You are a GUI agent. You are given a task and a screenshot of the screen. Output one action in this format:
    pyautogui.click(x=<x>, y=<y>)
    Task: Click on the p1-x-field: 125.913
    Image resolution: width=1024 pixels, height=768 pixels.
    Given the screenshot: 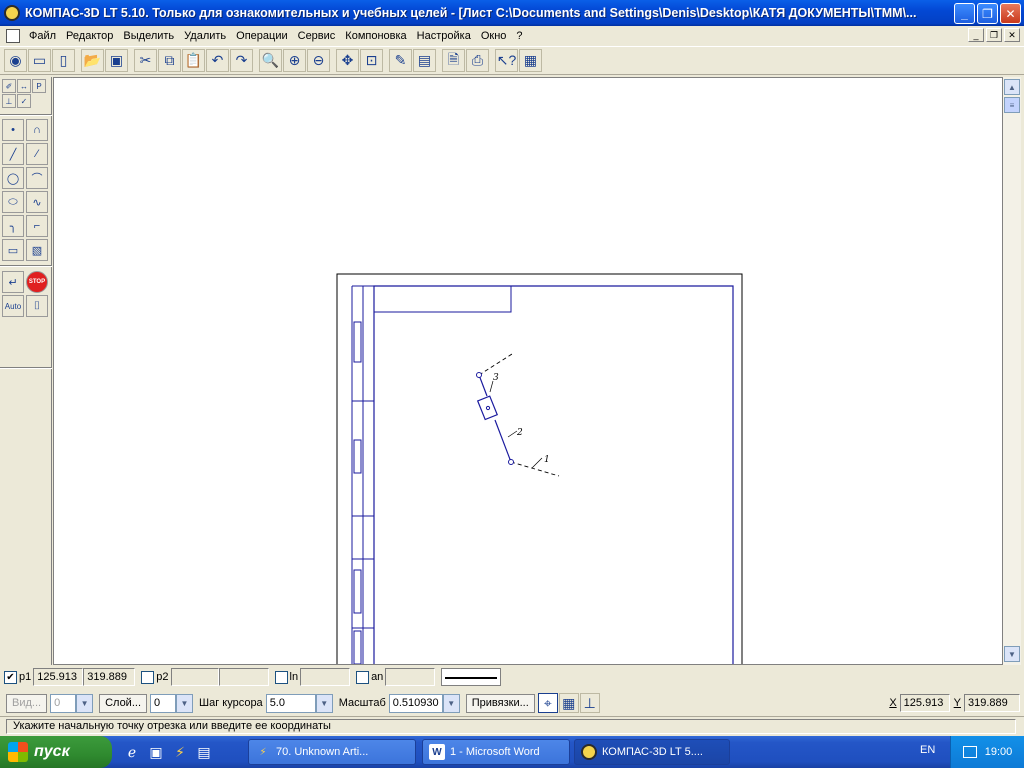 What is the action you would take?
    pyautogui.click(x=58, y=677)
    